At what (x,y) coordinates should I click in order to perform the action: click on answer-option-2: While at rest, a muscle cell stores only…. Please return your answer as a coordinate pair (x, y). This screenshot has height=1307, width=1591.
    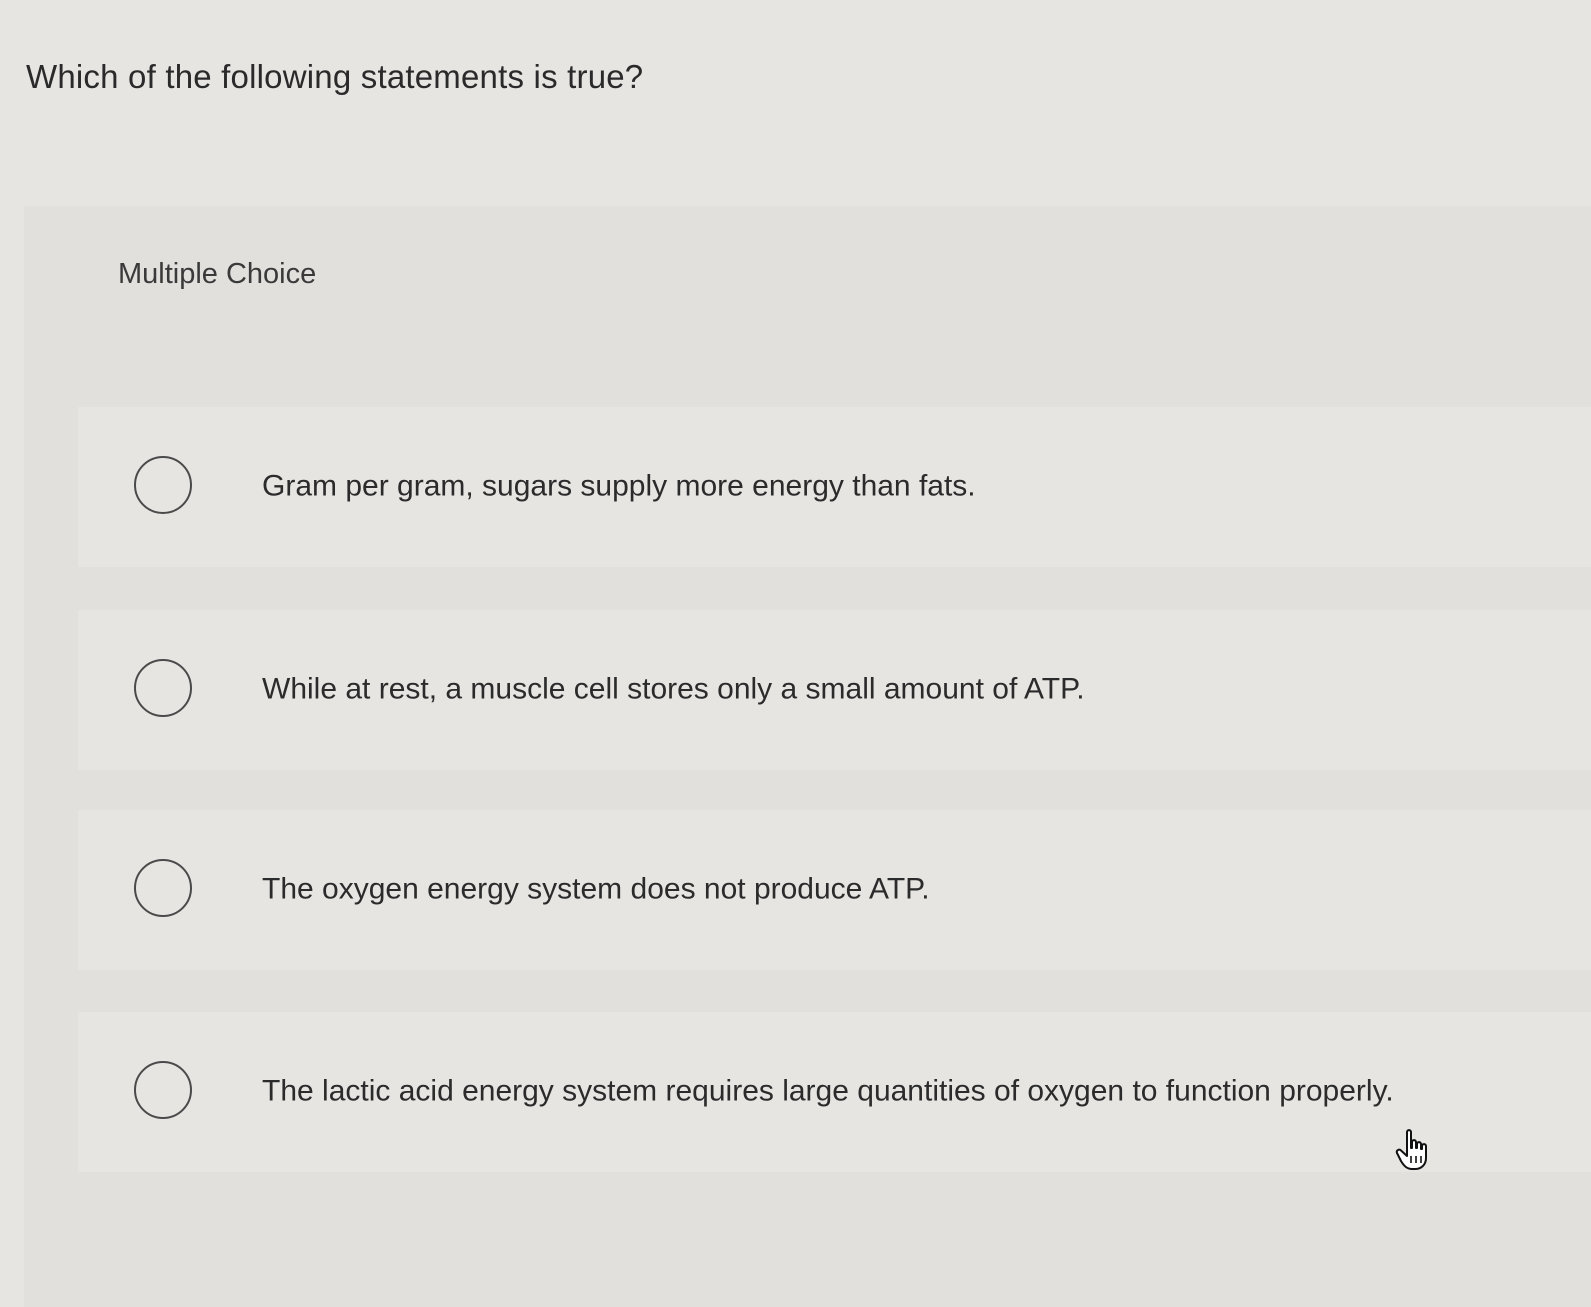
    Looking at the image, I should click on (834, 690).